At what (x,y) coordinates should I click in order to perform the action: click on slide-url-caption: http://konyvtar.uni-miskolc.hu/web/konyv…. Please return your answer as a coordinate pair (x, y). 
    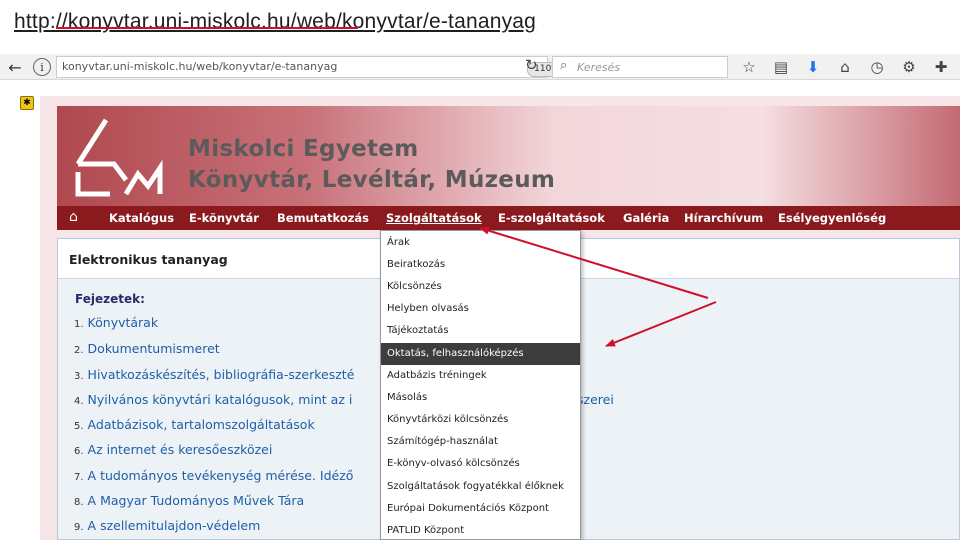
    Looking at the image, I should click on (275, 22).